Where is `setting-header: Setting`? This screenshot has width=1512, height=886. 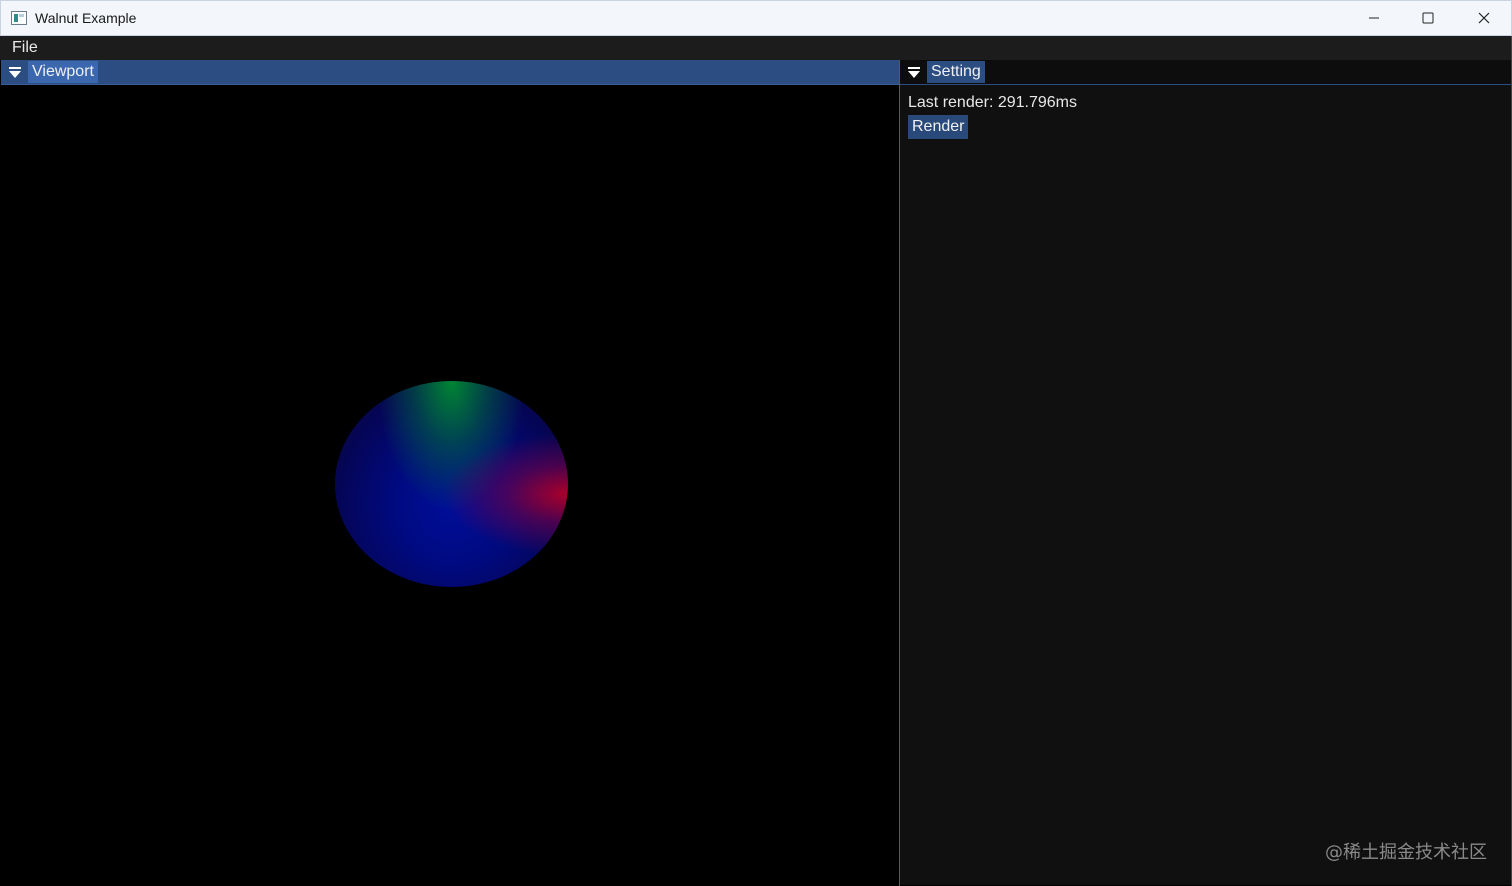
setting-header: Setting is located at coordinates (1205, 72).